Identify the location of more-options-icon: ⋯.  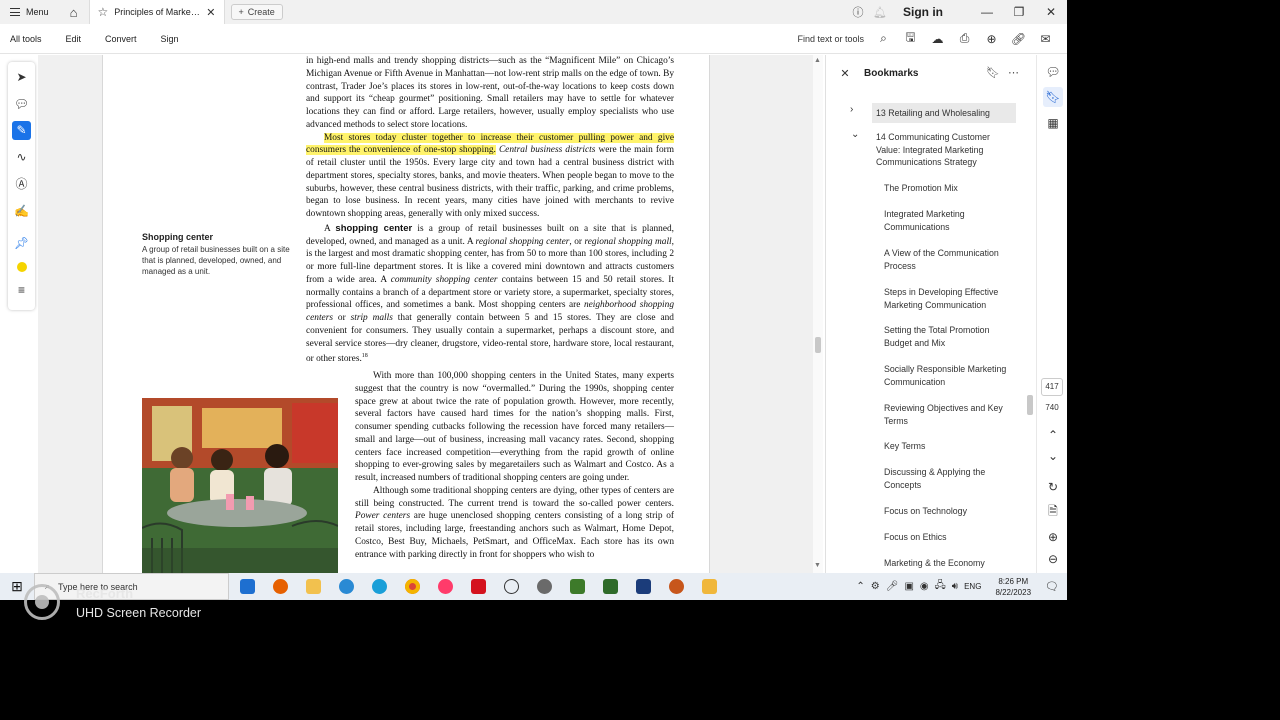
(1013, 72).